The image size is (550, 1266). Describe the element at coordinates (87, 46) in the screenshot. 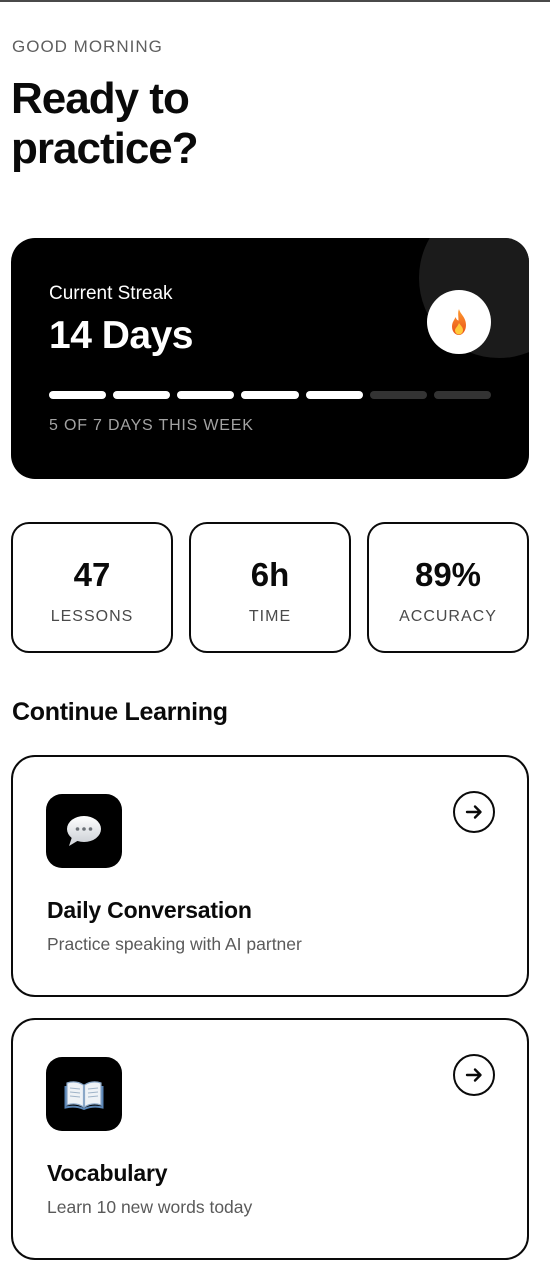

I see `greeting: GOOD MORNING` at that location.